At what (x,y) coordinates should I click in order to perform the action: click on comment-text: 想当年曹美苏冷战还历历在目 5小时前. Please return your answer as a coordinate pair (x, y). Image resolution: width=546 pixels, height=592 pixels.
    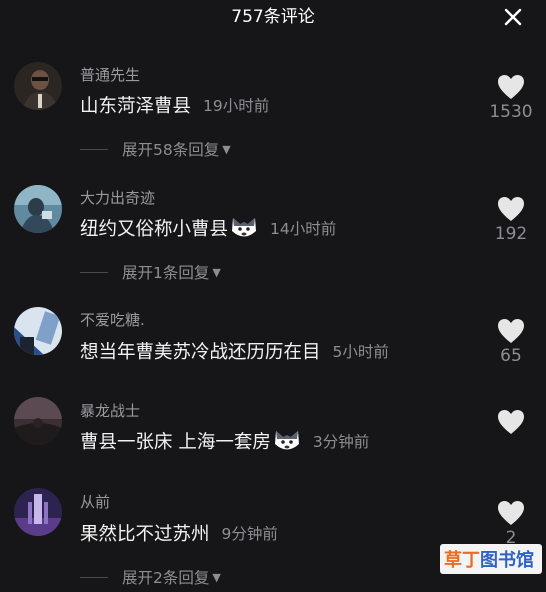
    Looking at the image, I should click on (234, 351).